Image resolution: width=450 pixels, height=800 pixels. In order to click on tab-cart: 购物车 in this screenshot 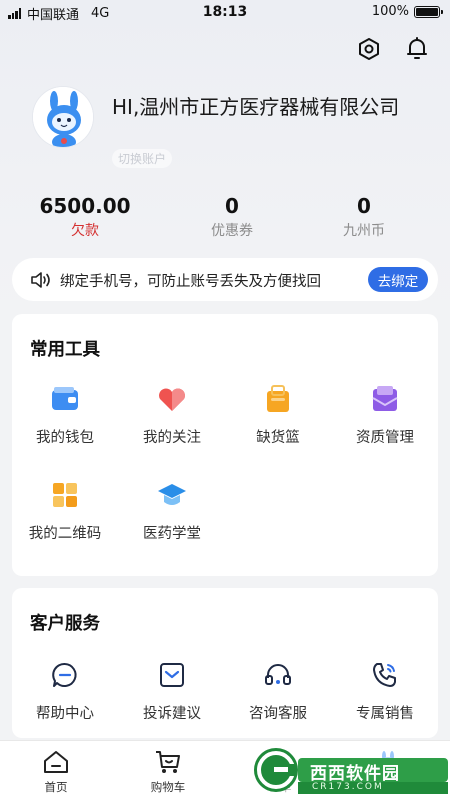, I will do `click(168, 772)`.